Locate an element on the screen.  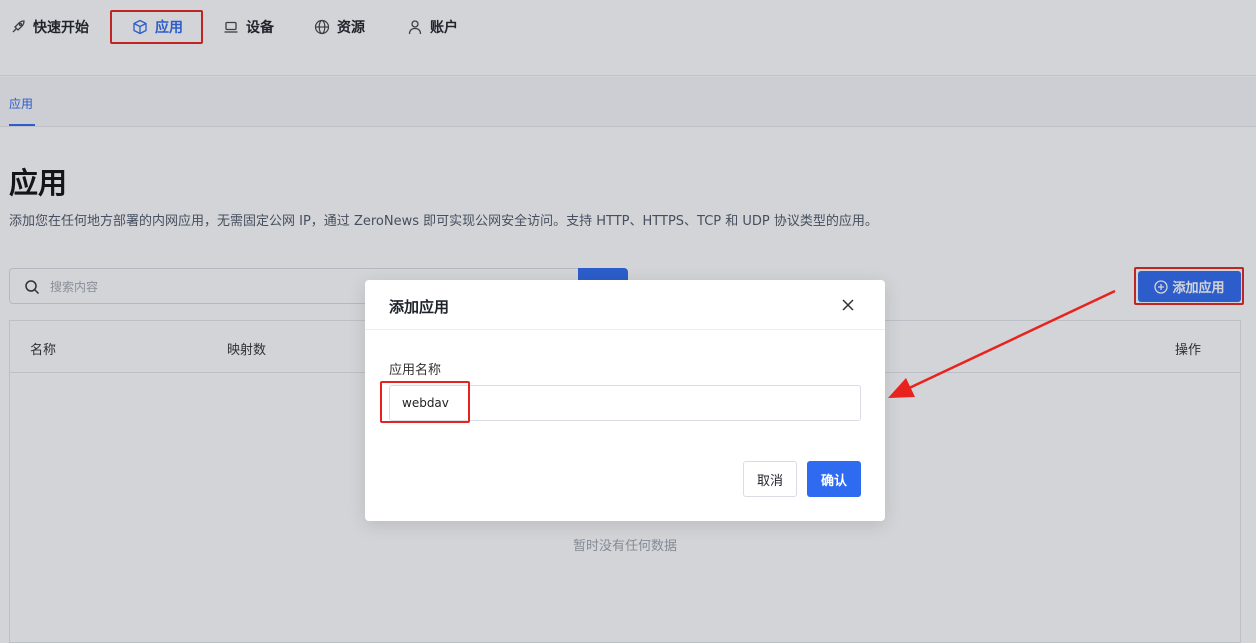
dialog-title: 添加应用 is located at coordinates (419, 307).